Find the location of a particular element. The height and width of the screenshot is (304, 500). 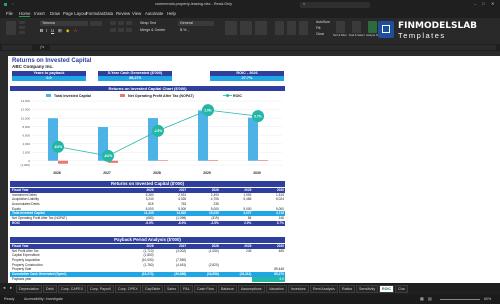

brand-sub: Templates is located at coordinates (422, 35).